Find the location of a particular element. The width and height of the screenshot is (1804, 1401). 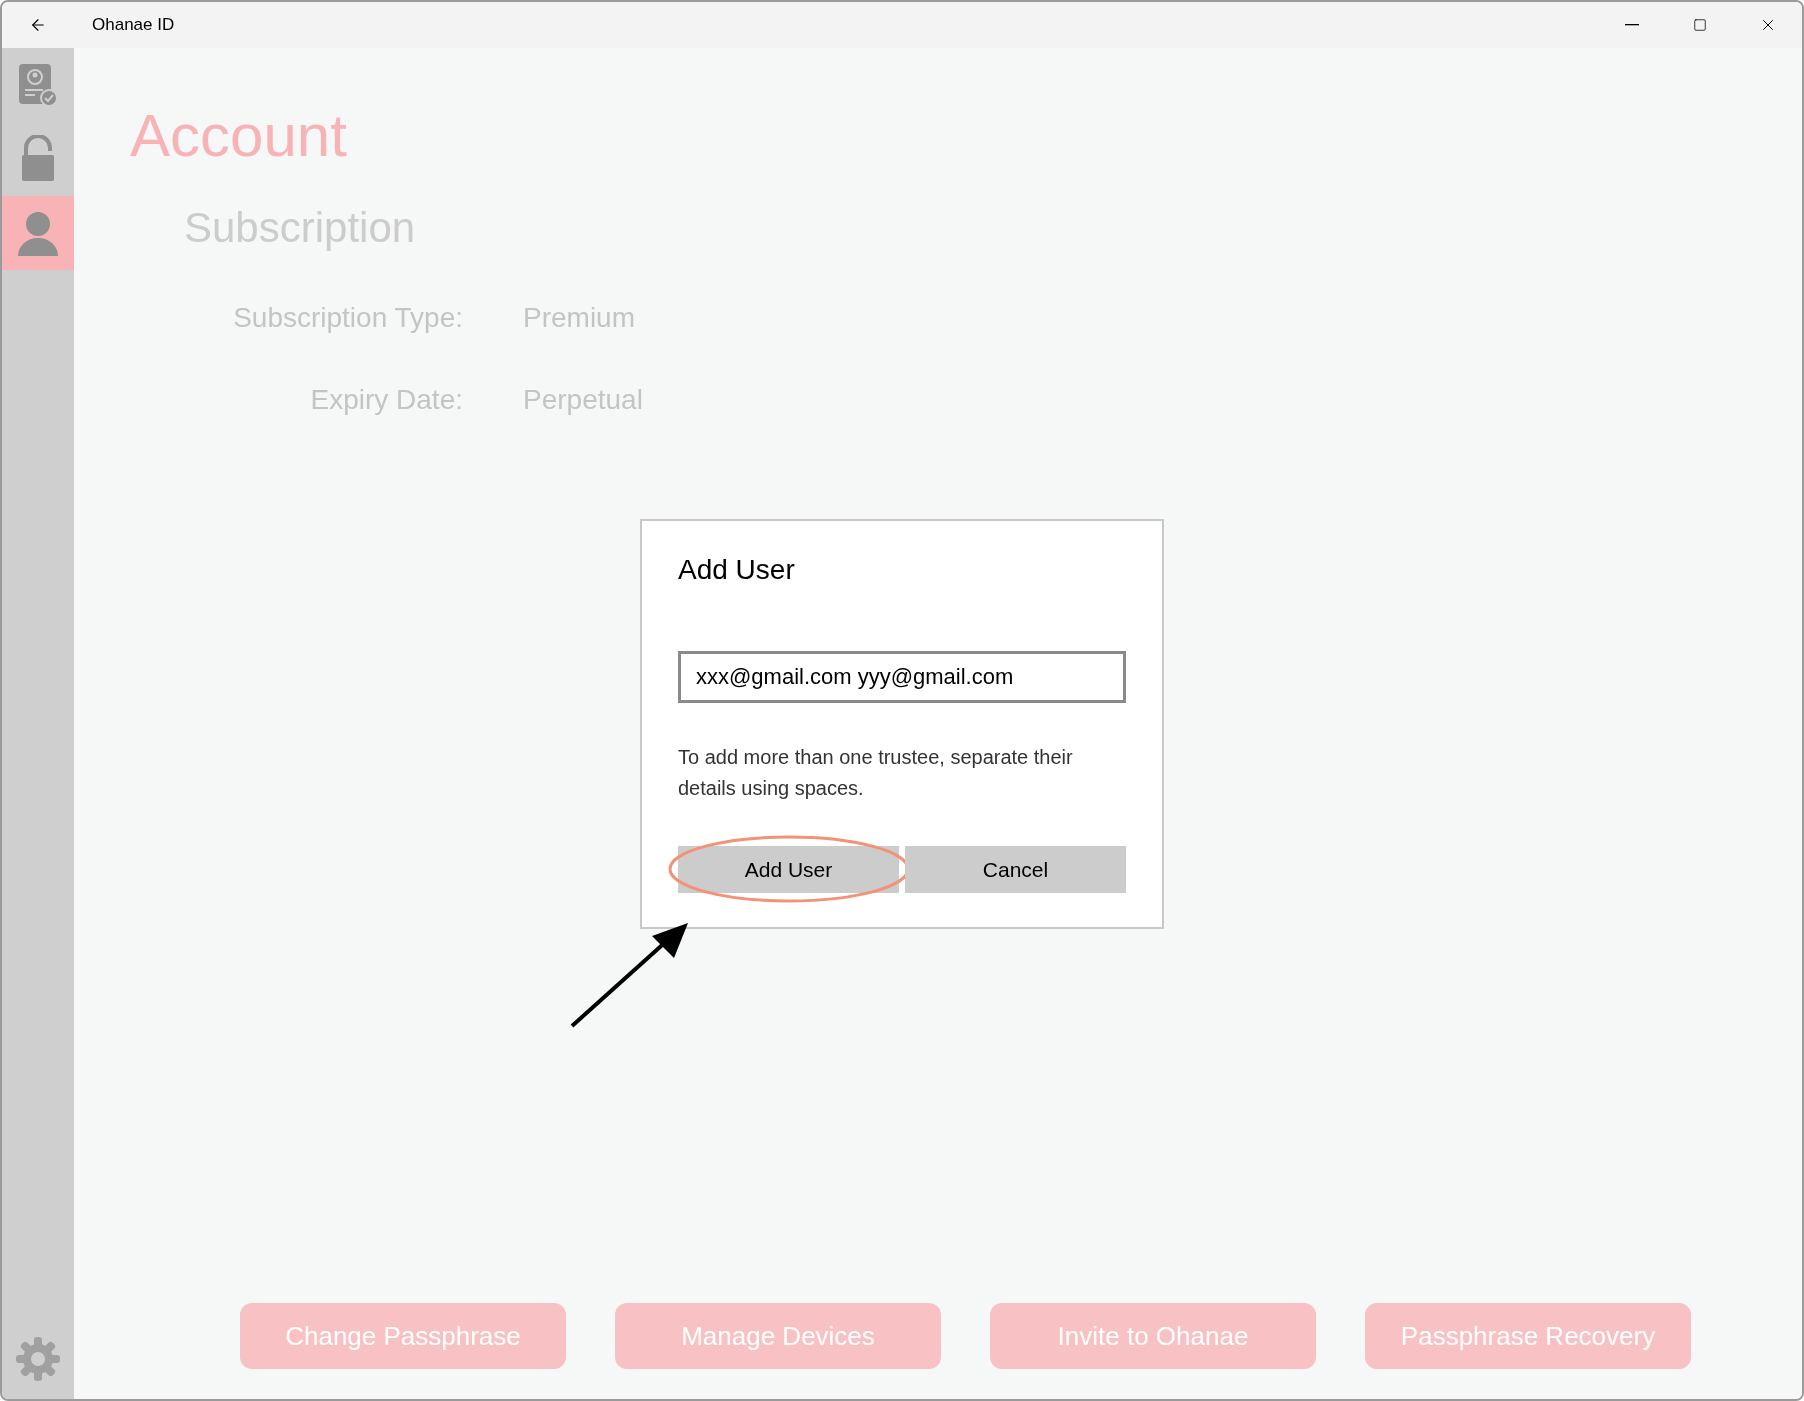

window-title: Ohanae ID is located at coordinates (133, 25).